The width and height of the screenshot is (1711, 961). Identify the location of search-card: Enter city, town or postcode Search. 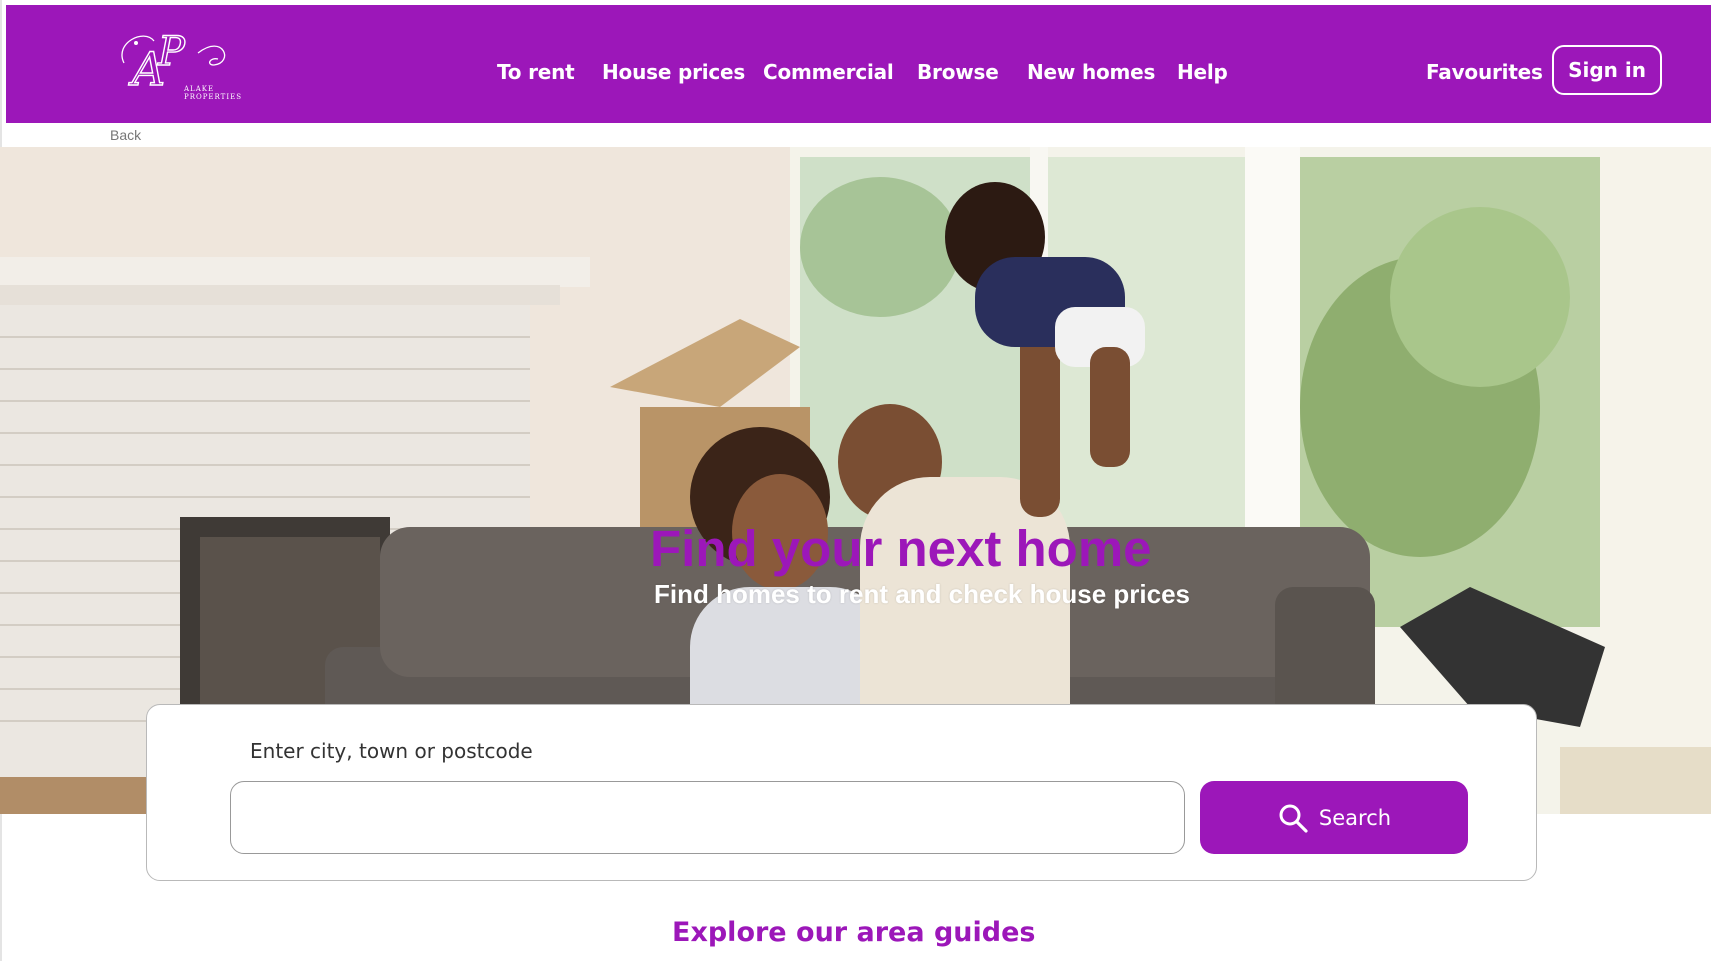
(841, 792).